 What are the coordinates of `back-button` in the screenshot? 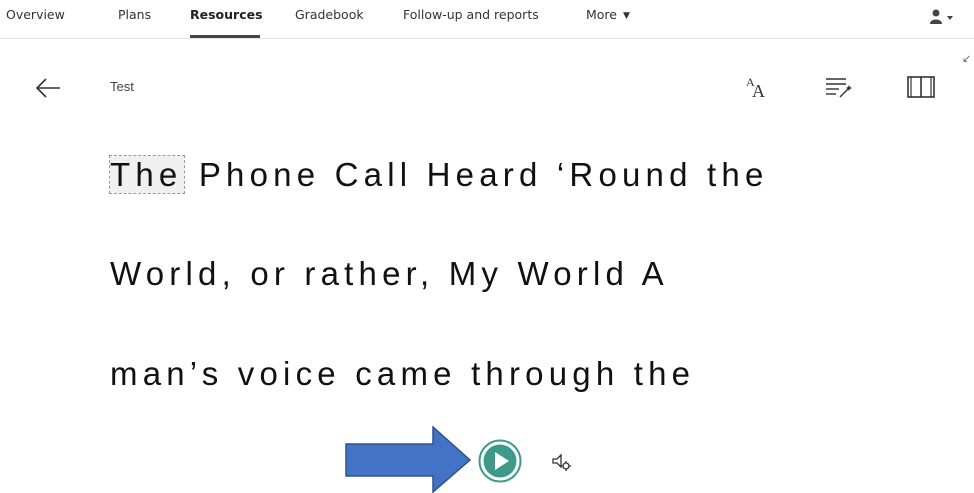 It's located at (48, 88).